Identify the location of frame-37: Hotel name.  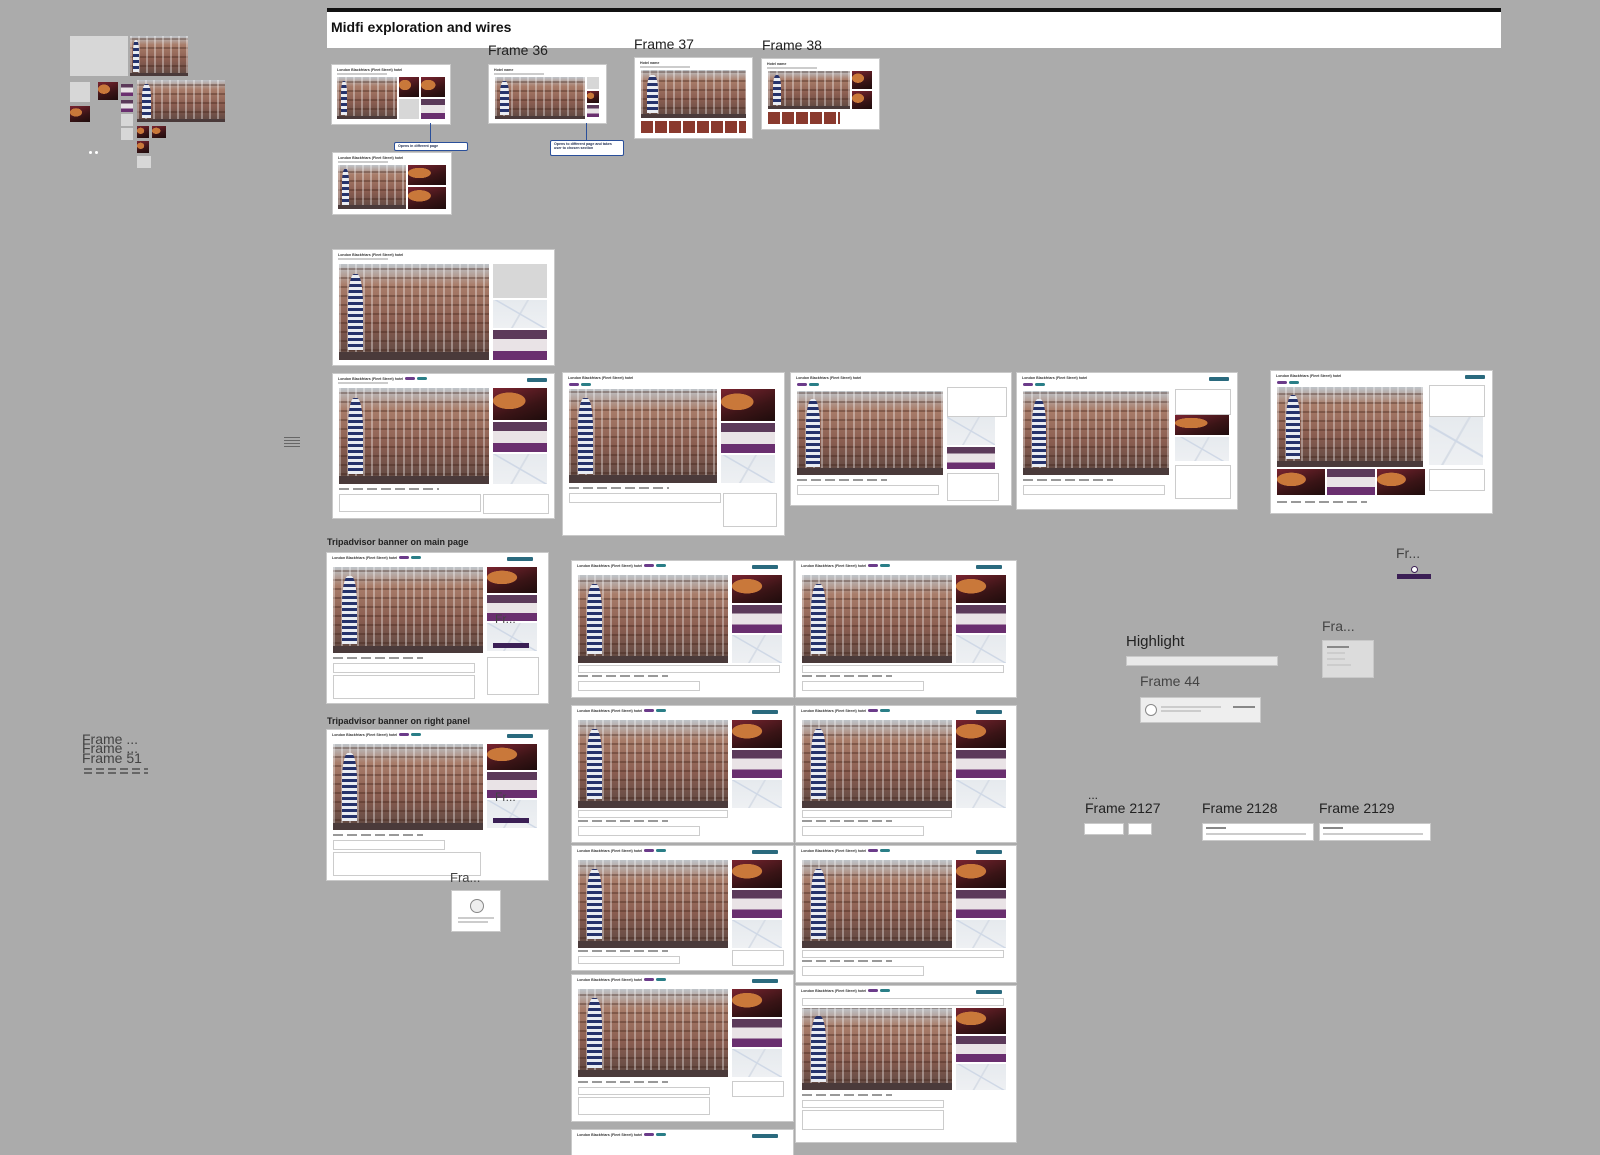
(693, 98).